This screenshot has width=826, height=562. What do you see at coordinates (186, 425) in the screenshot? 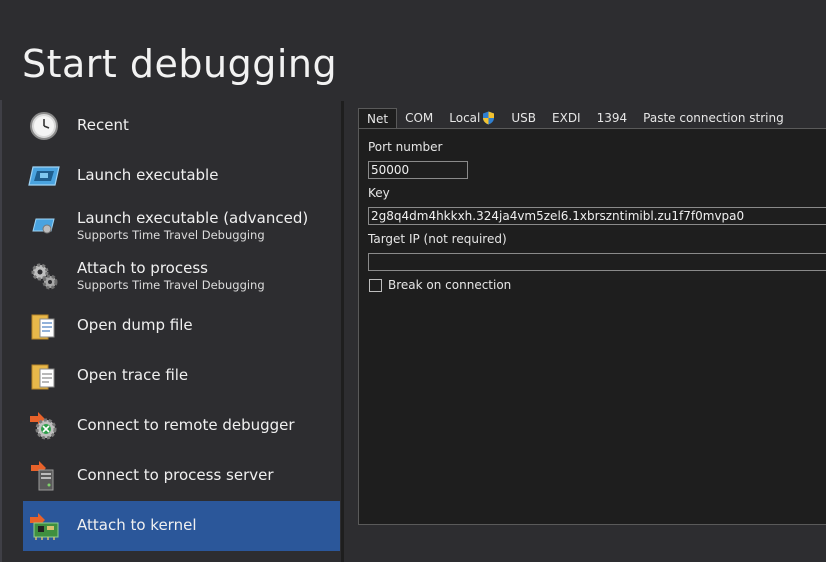
I see `nav-label: Connect to remote debugger` at bounding box center [186, 425].